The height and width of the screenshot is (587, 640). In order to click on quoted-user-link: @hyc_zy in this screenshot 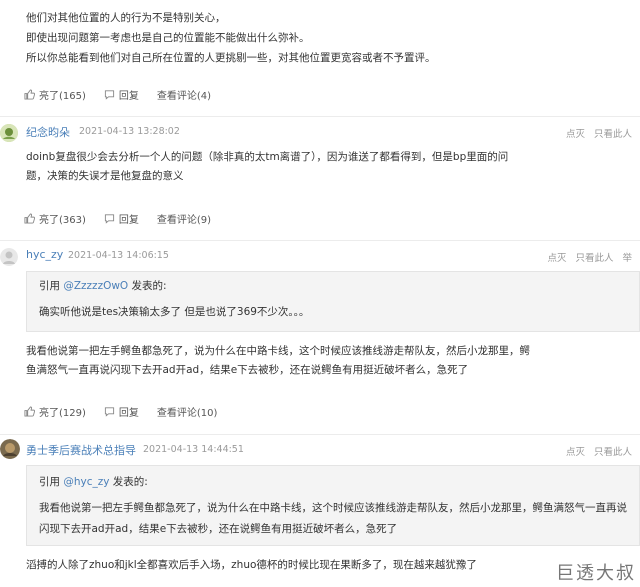, I will do `click(86, 482)`.